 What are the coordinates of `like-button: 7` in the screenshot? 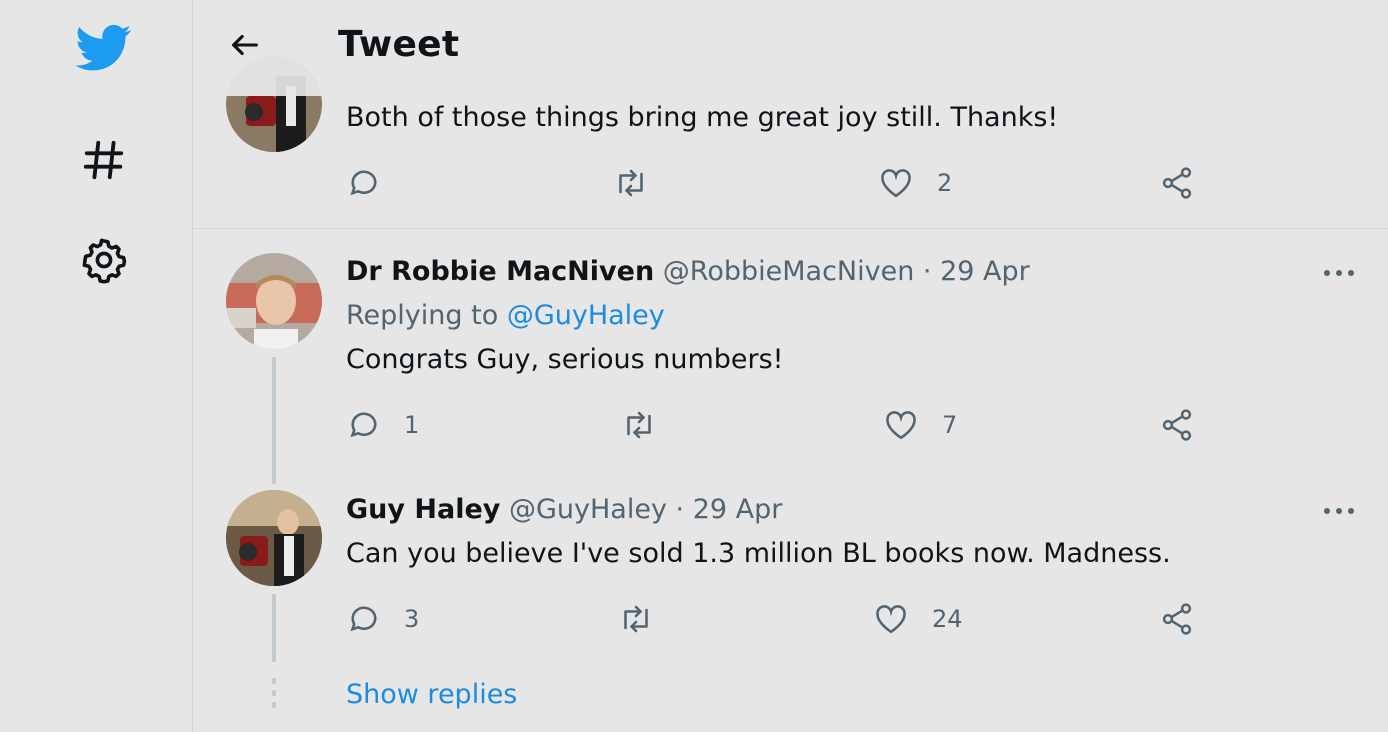 It's located at (919, 425).